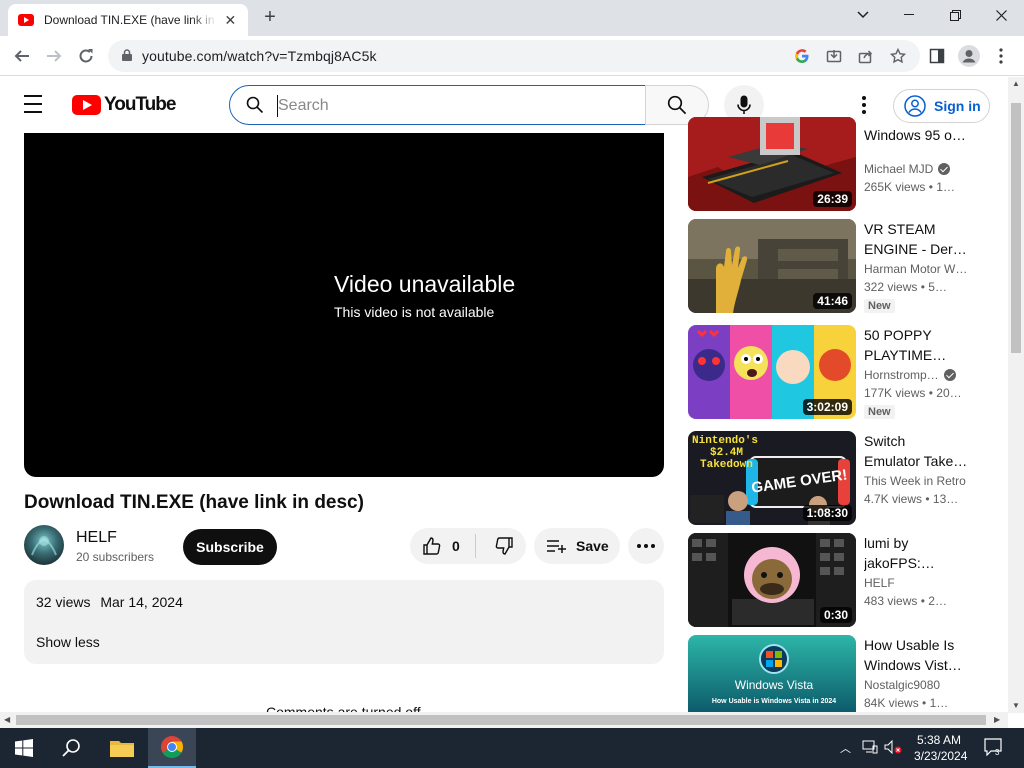  Describe the element at coordinates (774, 685) in the screenshot. I see `svg-text: Windows Vista` at that location.